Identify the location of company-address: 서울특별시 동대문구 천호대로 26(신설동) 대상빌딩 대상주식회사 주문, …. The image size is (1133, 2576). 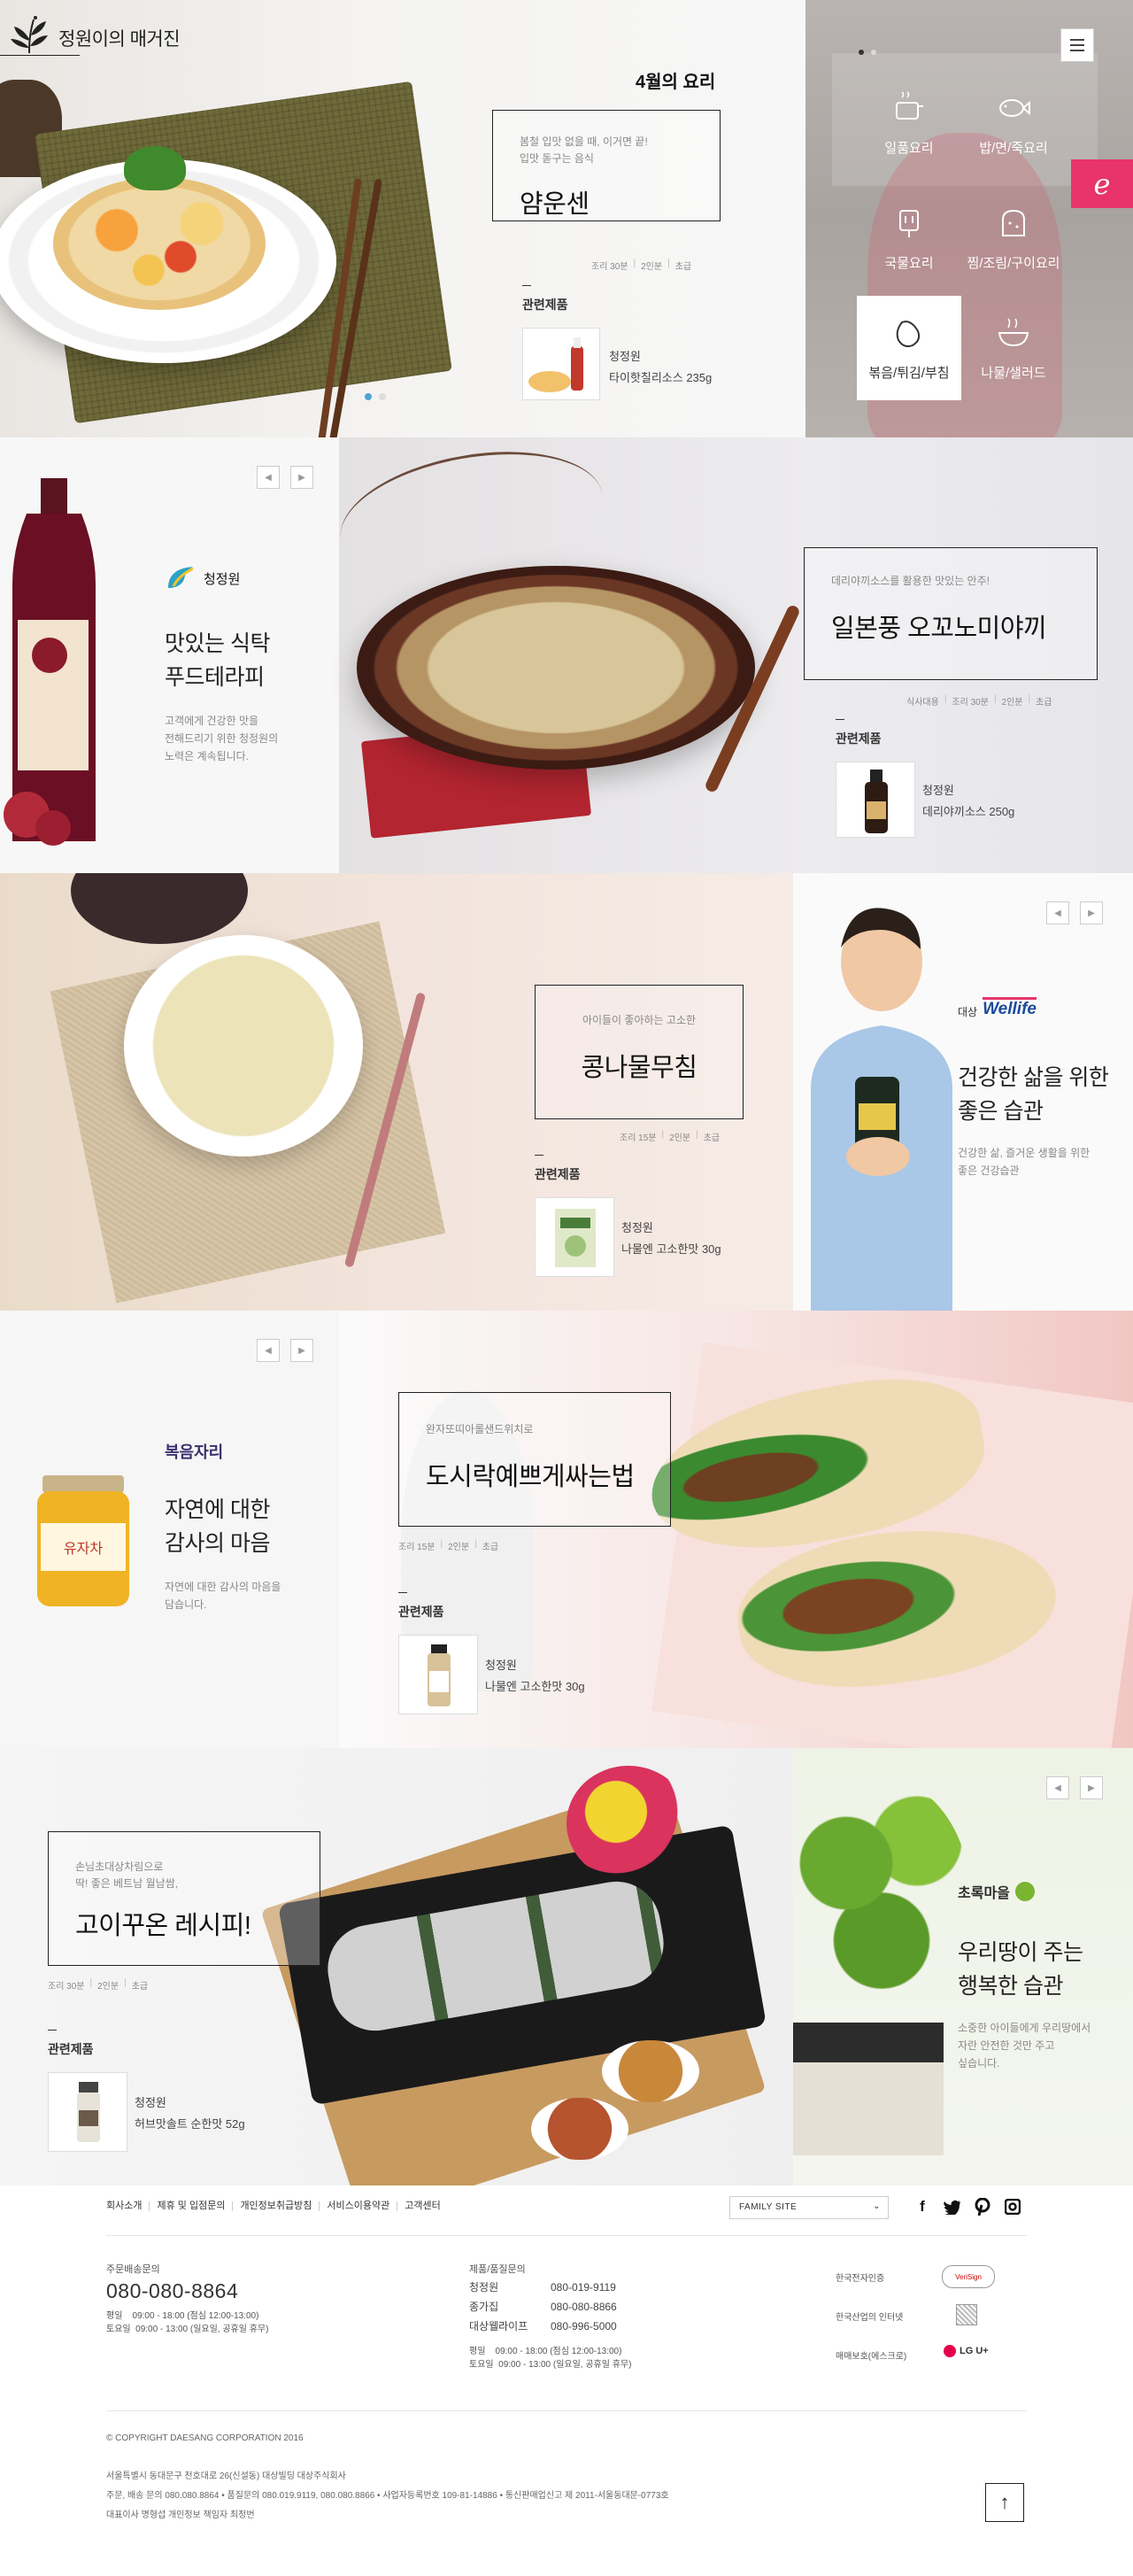
(387, 2496).